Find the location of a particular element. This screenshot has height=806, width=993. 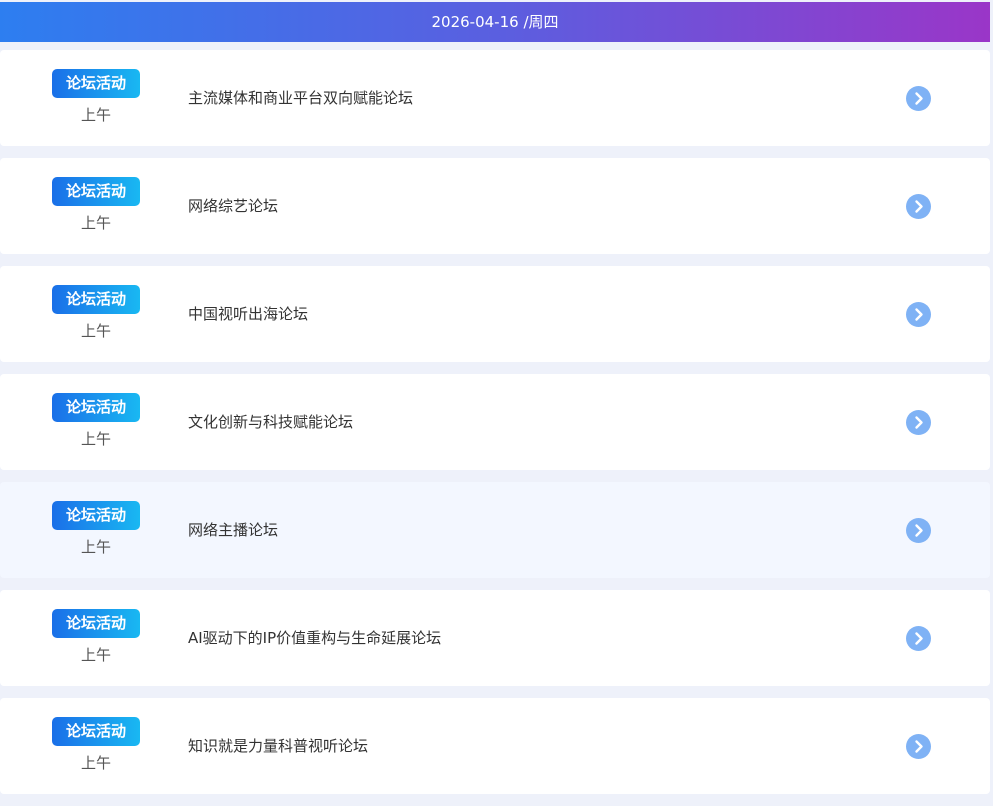

event-title: 中国视听出海论坛 is located at coordinates (248, 314).